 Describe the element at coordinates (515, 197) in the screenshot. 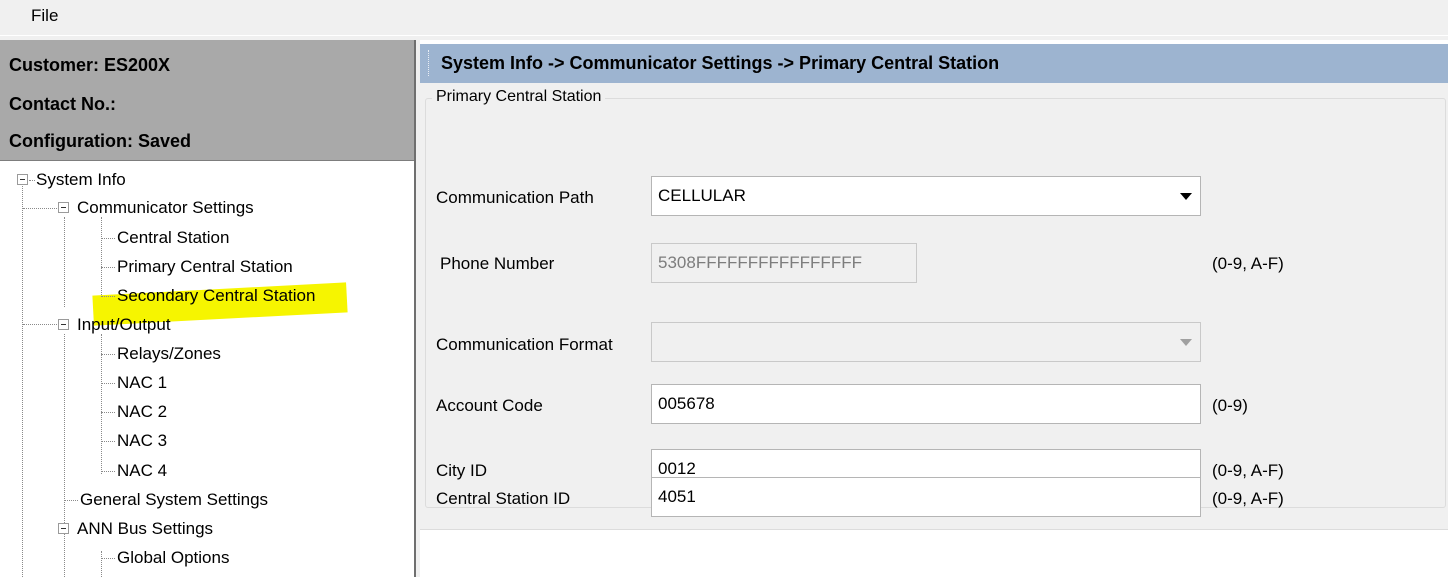

I see `communication-path-label: Communication Path` at that location.